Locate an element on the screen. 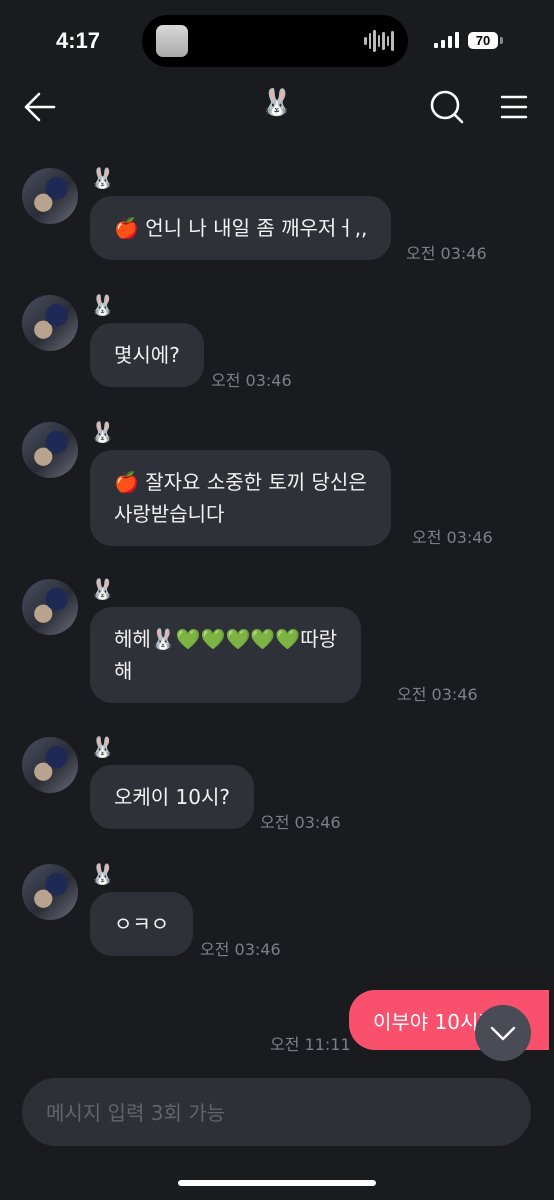 The image size is (554, 1200). battery-tip is located at coordinates (501, 40).